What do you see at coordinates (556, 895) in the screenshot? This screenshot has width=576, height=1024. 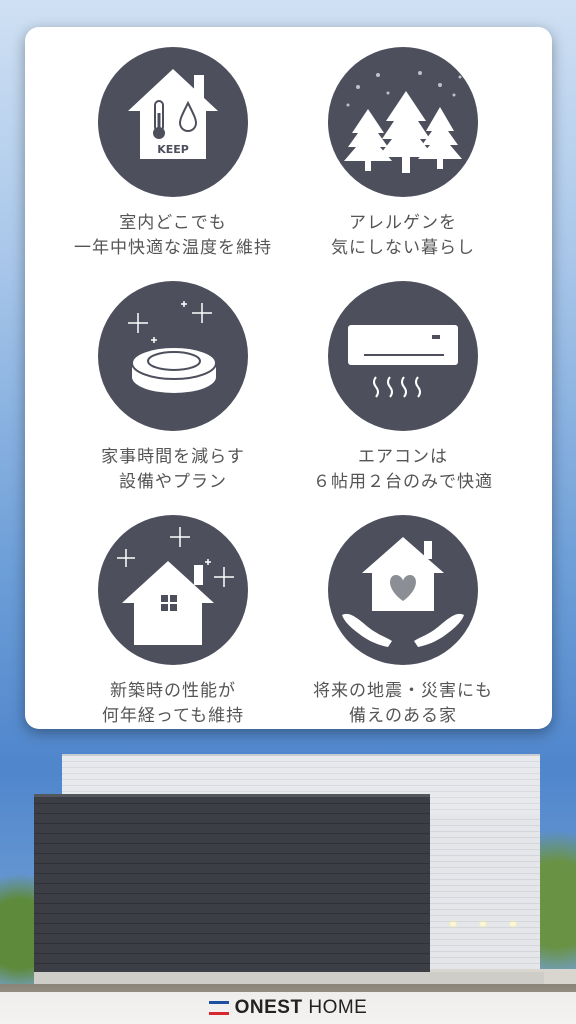 I see `tree-right` at bounding box center [556, 895].